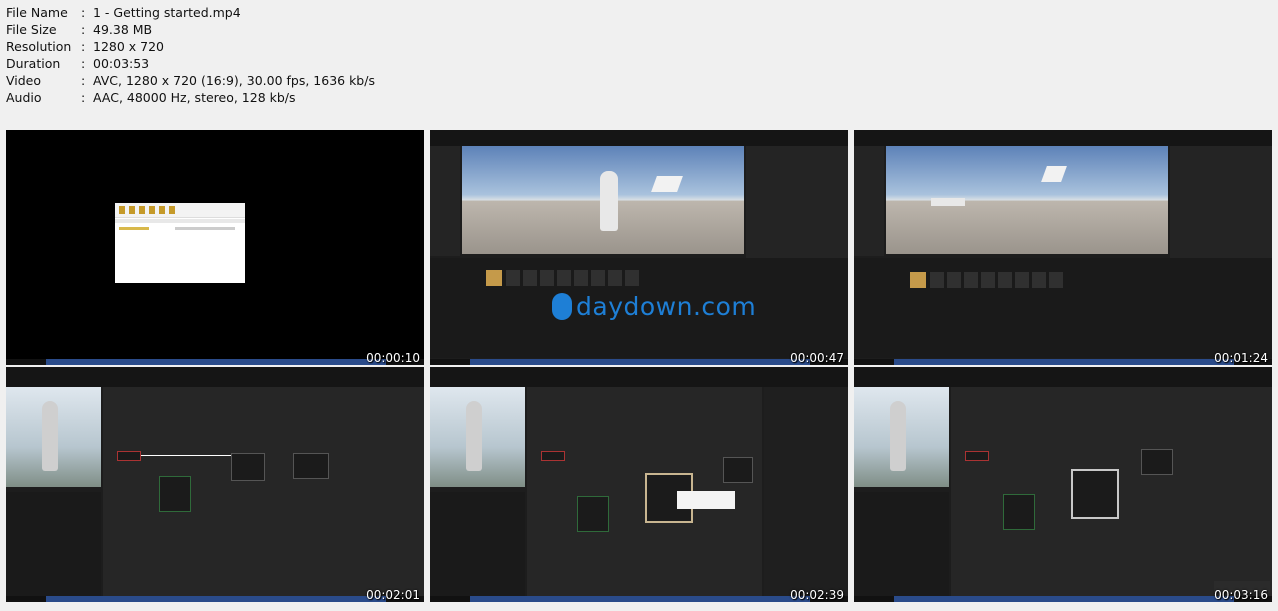 Image resolution: width=1278 pixels, height=611 pixels. I want to click on timestamp: 00:02:01, so click(393, 595).